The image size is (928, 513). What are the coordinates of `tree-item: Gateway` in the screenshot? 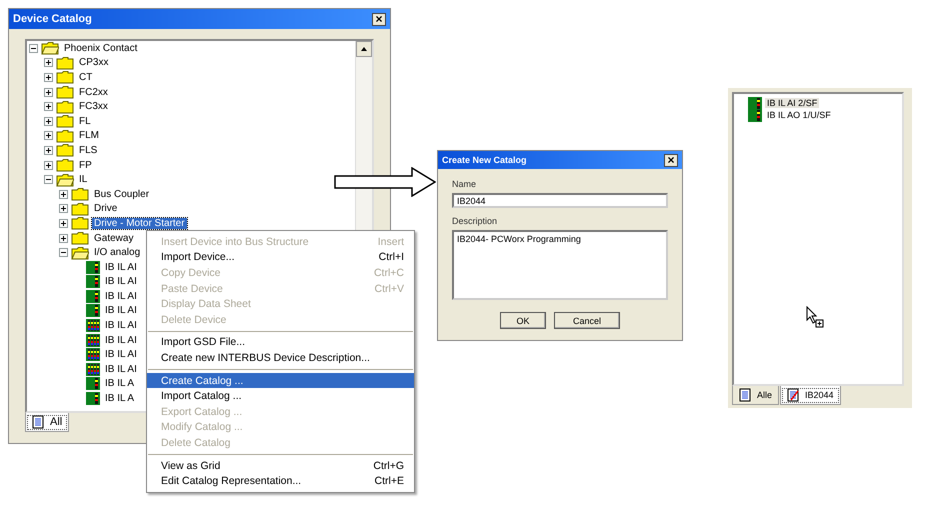 It's located at (114, 238).